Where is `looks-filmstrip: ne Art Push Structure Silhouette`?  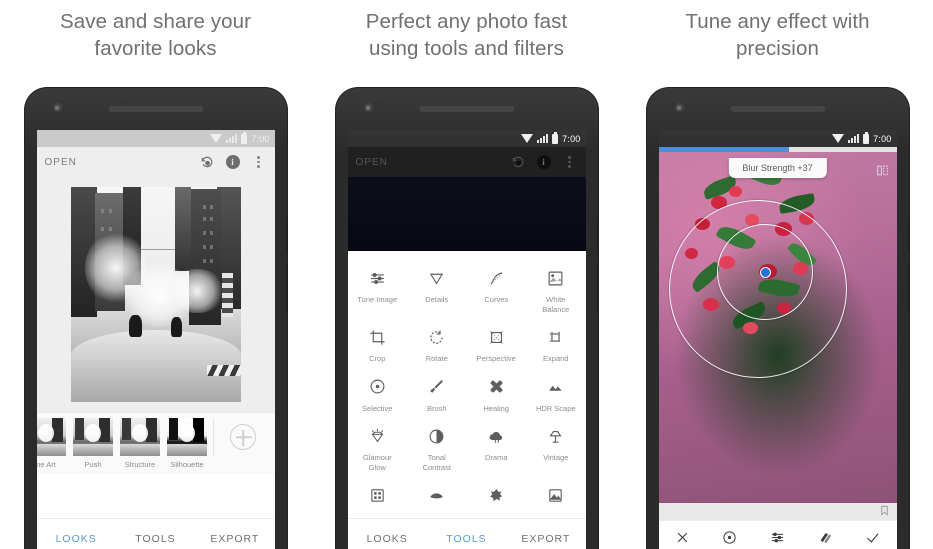 looks-filmstrip: ne Art Push Structure Silhouette is located at coordinates (155, 443).